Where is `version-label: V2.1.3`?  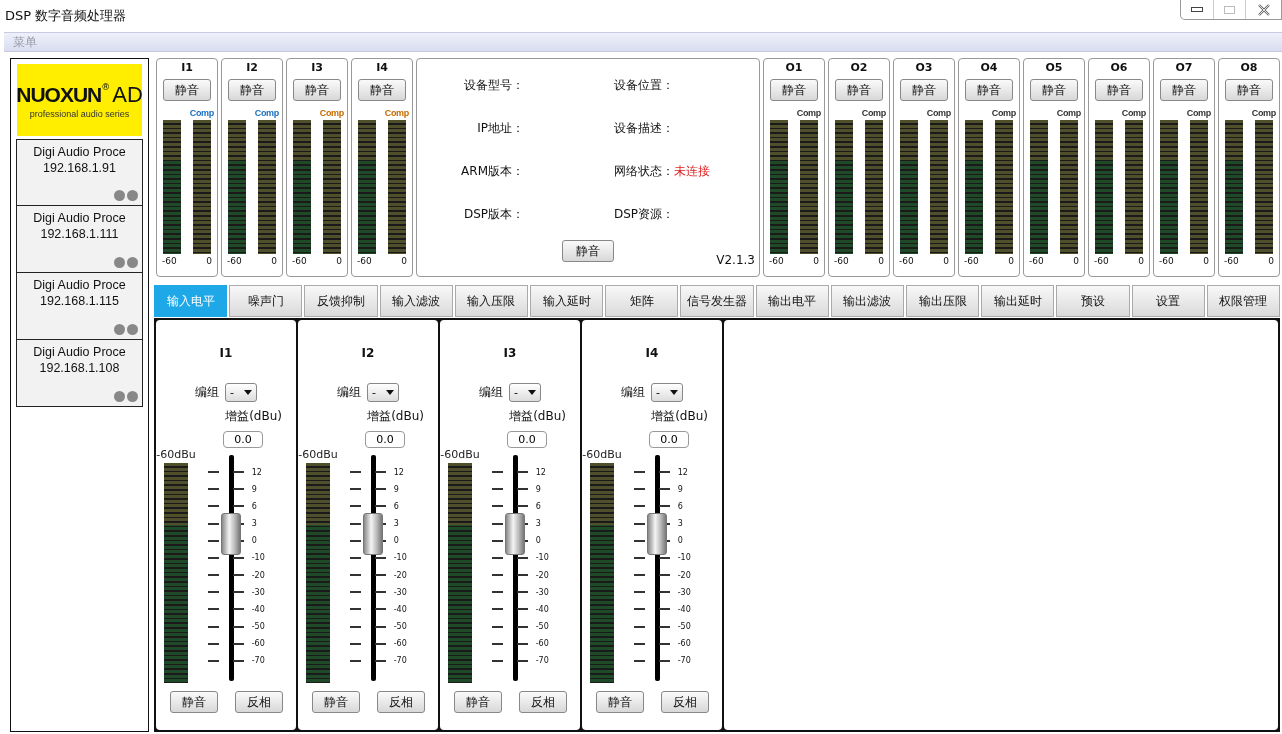
version-label: V2.1.3 is located at coordinates (735, 260).